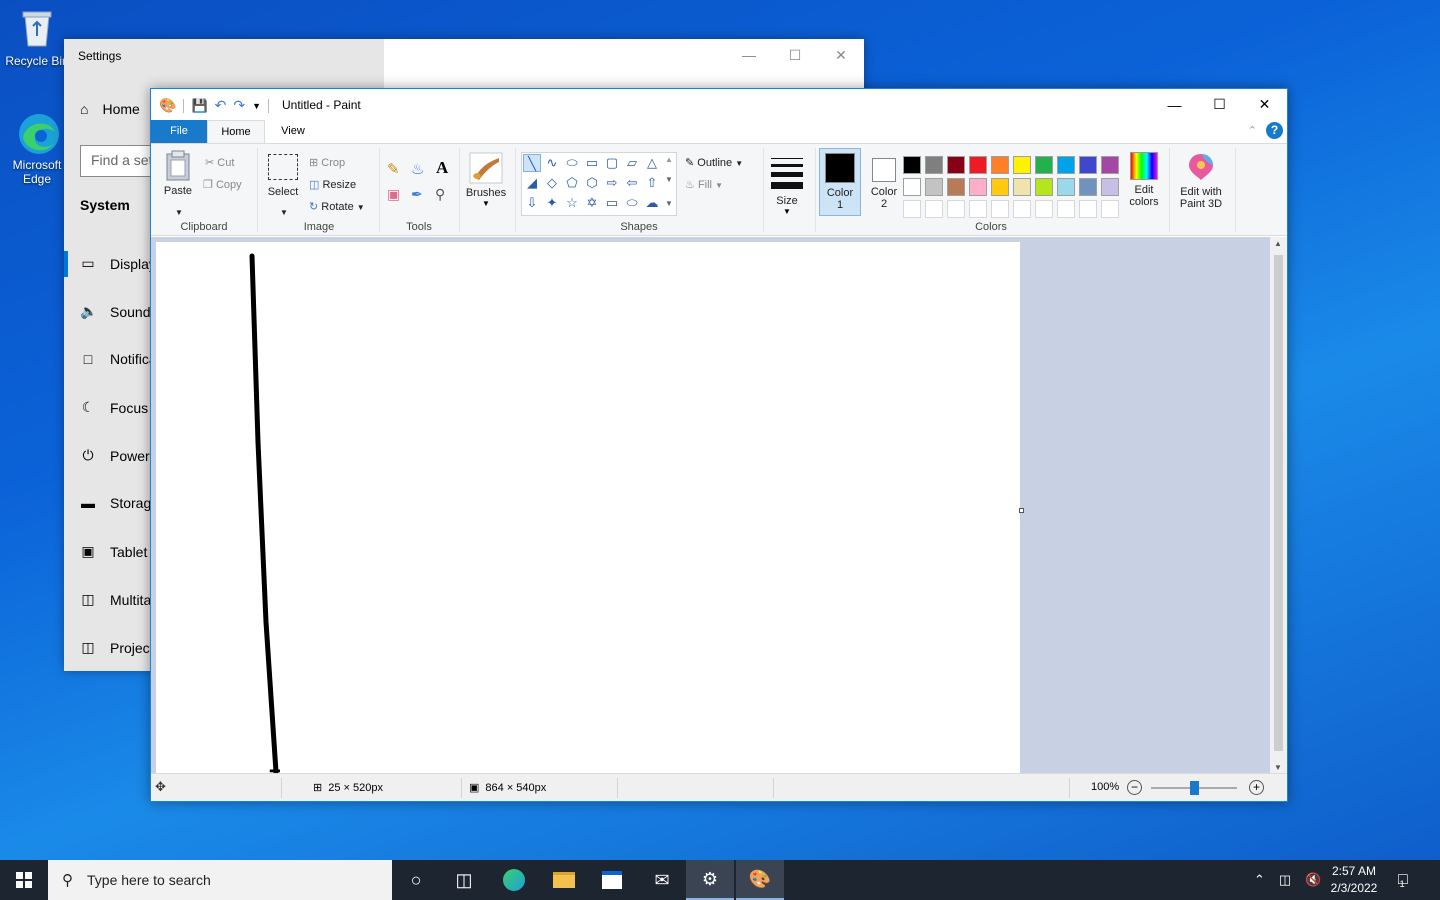 The height and width of the screenshot is (900, 1440). Describe the element at coordinates (283, 176) in the screenshot. I see `select-button: Select` at that location.